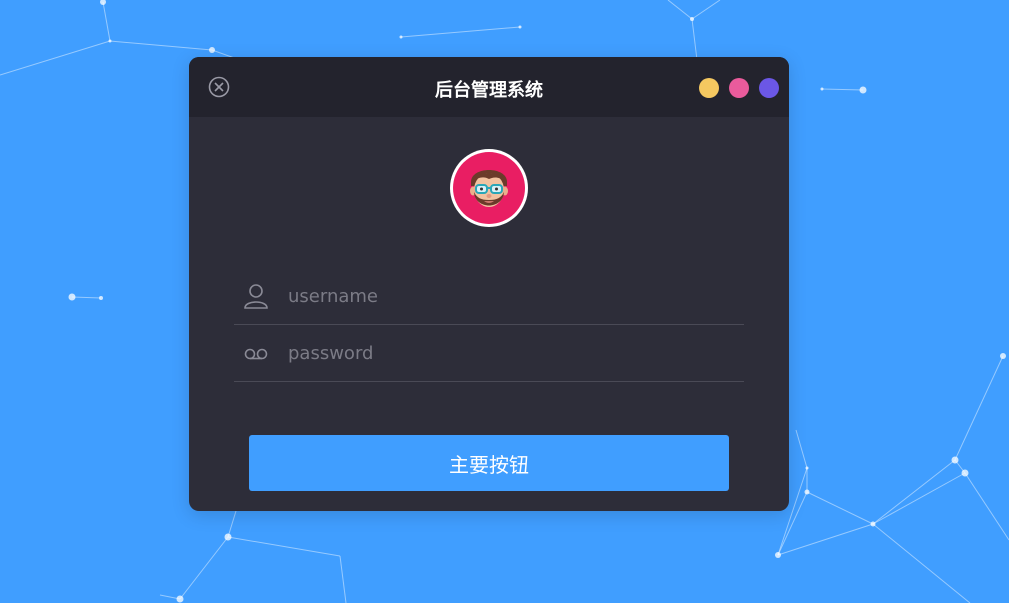 The width and height of the screenshot is (1009, 603). What do you see at coordinates (256, 296) in the screenshot?
I see `user-icon` at bounding box center [256, 296].